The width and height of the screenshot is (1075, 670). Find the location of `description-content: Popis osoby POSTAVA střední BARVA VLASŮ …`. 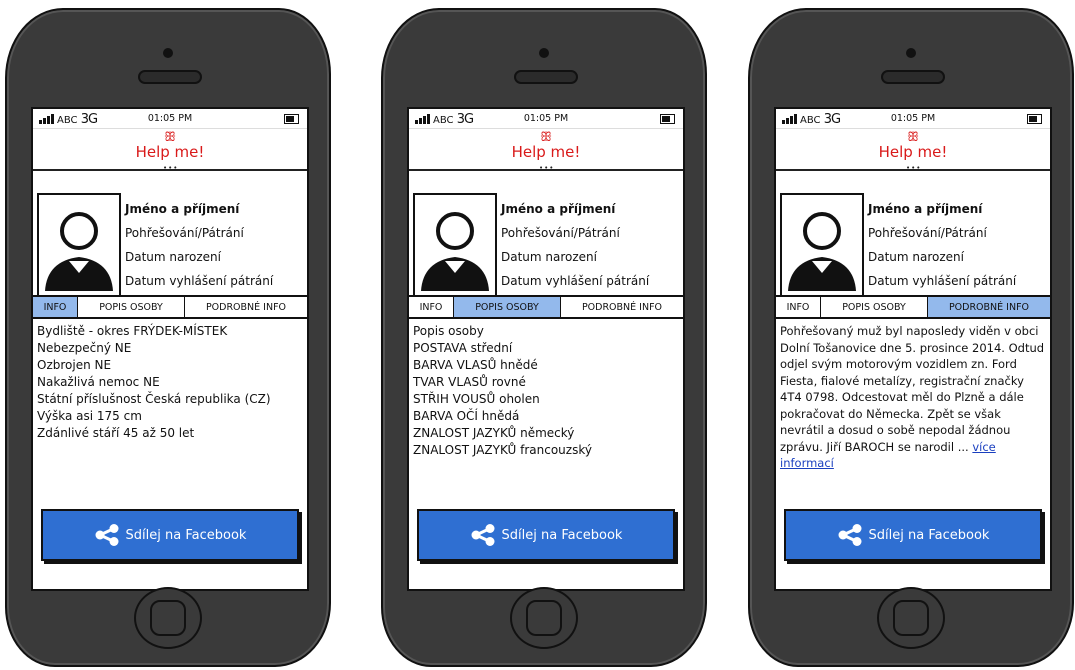

description-content: Popis osoby POSTAVA střední BARVA VLASŮ … is located at coordinates (546, 391).